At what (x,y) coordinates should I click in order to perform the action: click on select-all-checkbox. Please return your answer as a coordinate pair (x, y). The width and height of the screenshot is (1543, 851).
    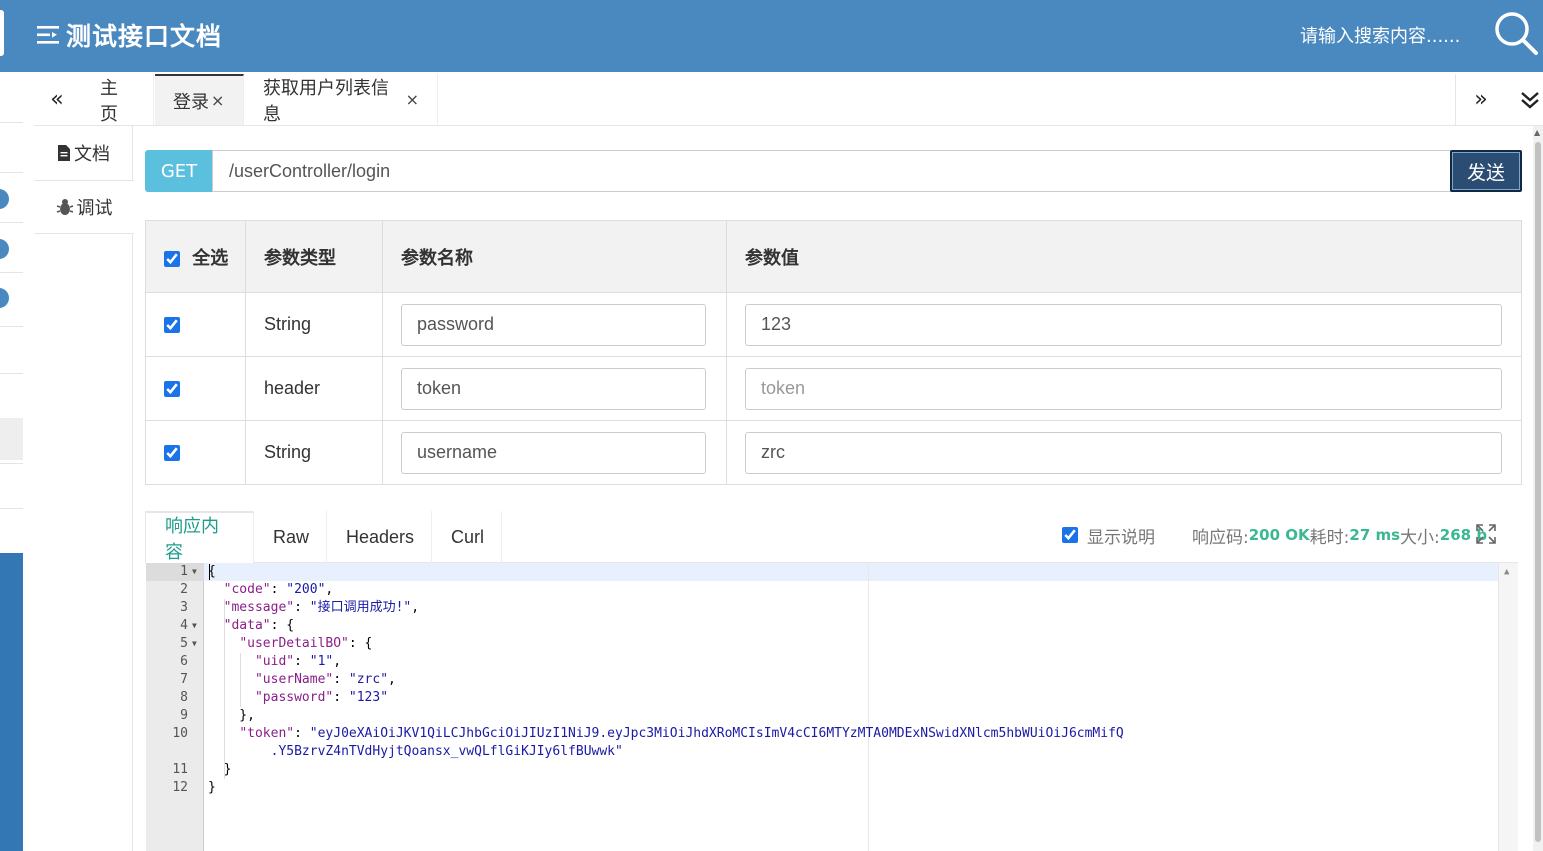
    Looking at the image, I should click on (172, 258).